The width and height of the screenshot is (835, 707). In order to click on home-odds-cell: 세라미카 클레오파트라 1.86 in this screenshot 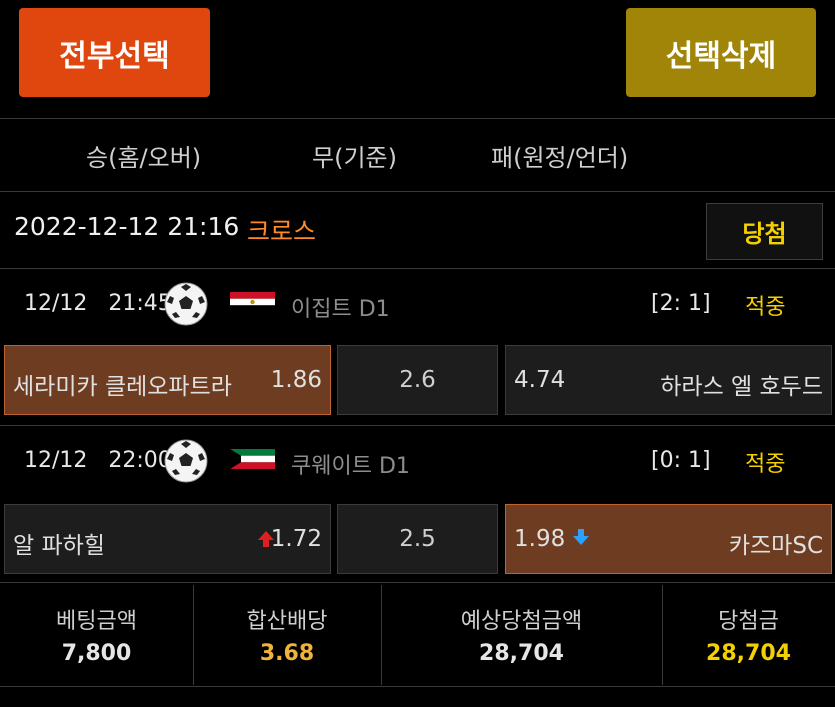, I will do `click(167, 380)`.